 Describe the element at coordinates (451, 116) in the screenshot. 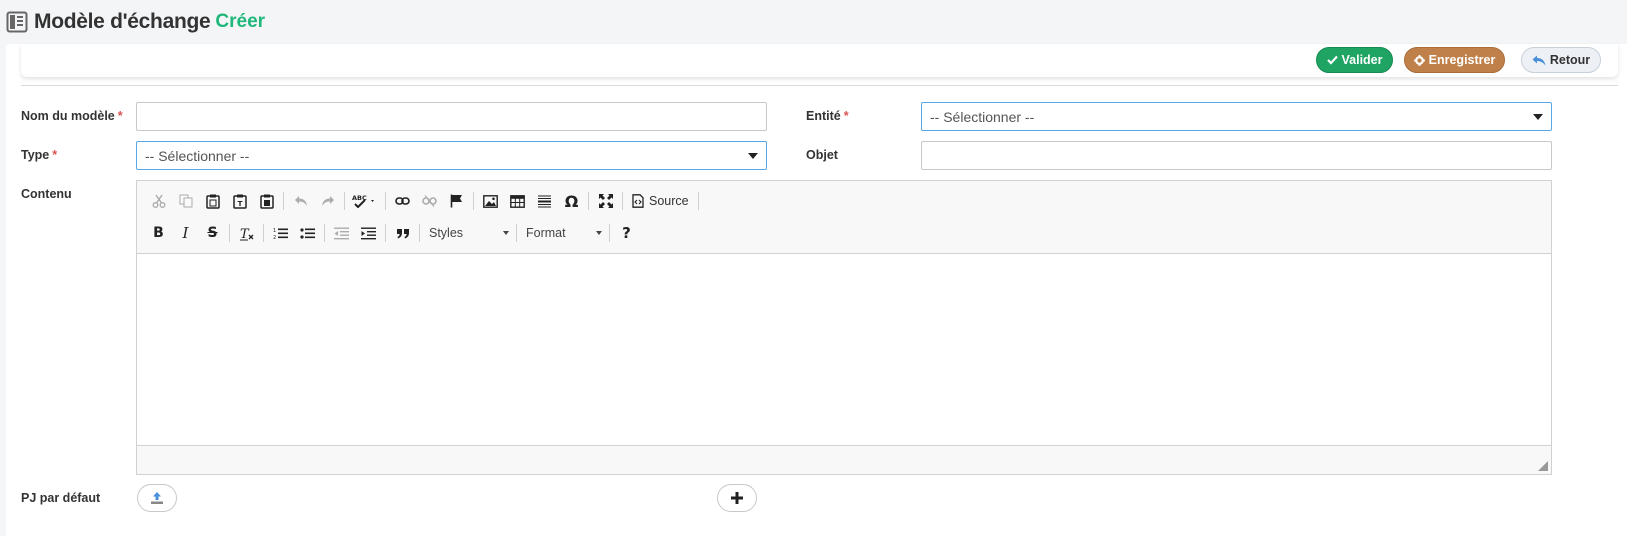

I see `nom-input` at that location.